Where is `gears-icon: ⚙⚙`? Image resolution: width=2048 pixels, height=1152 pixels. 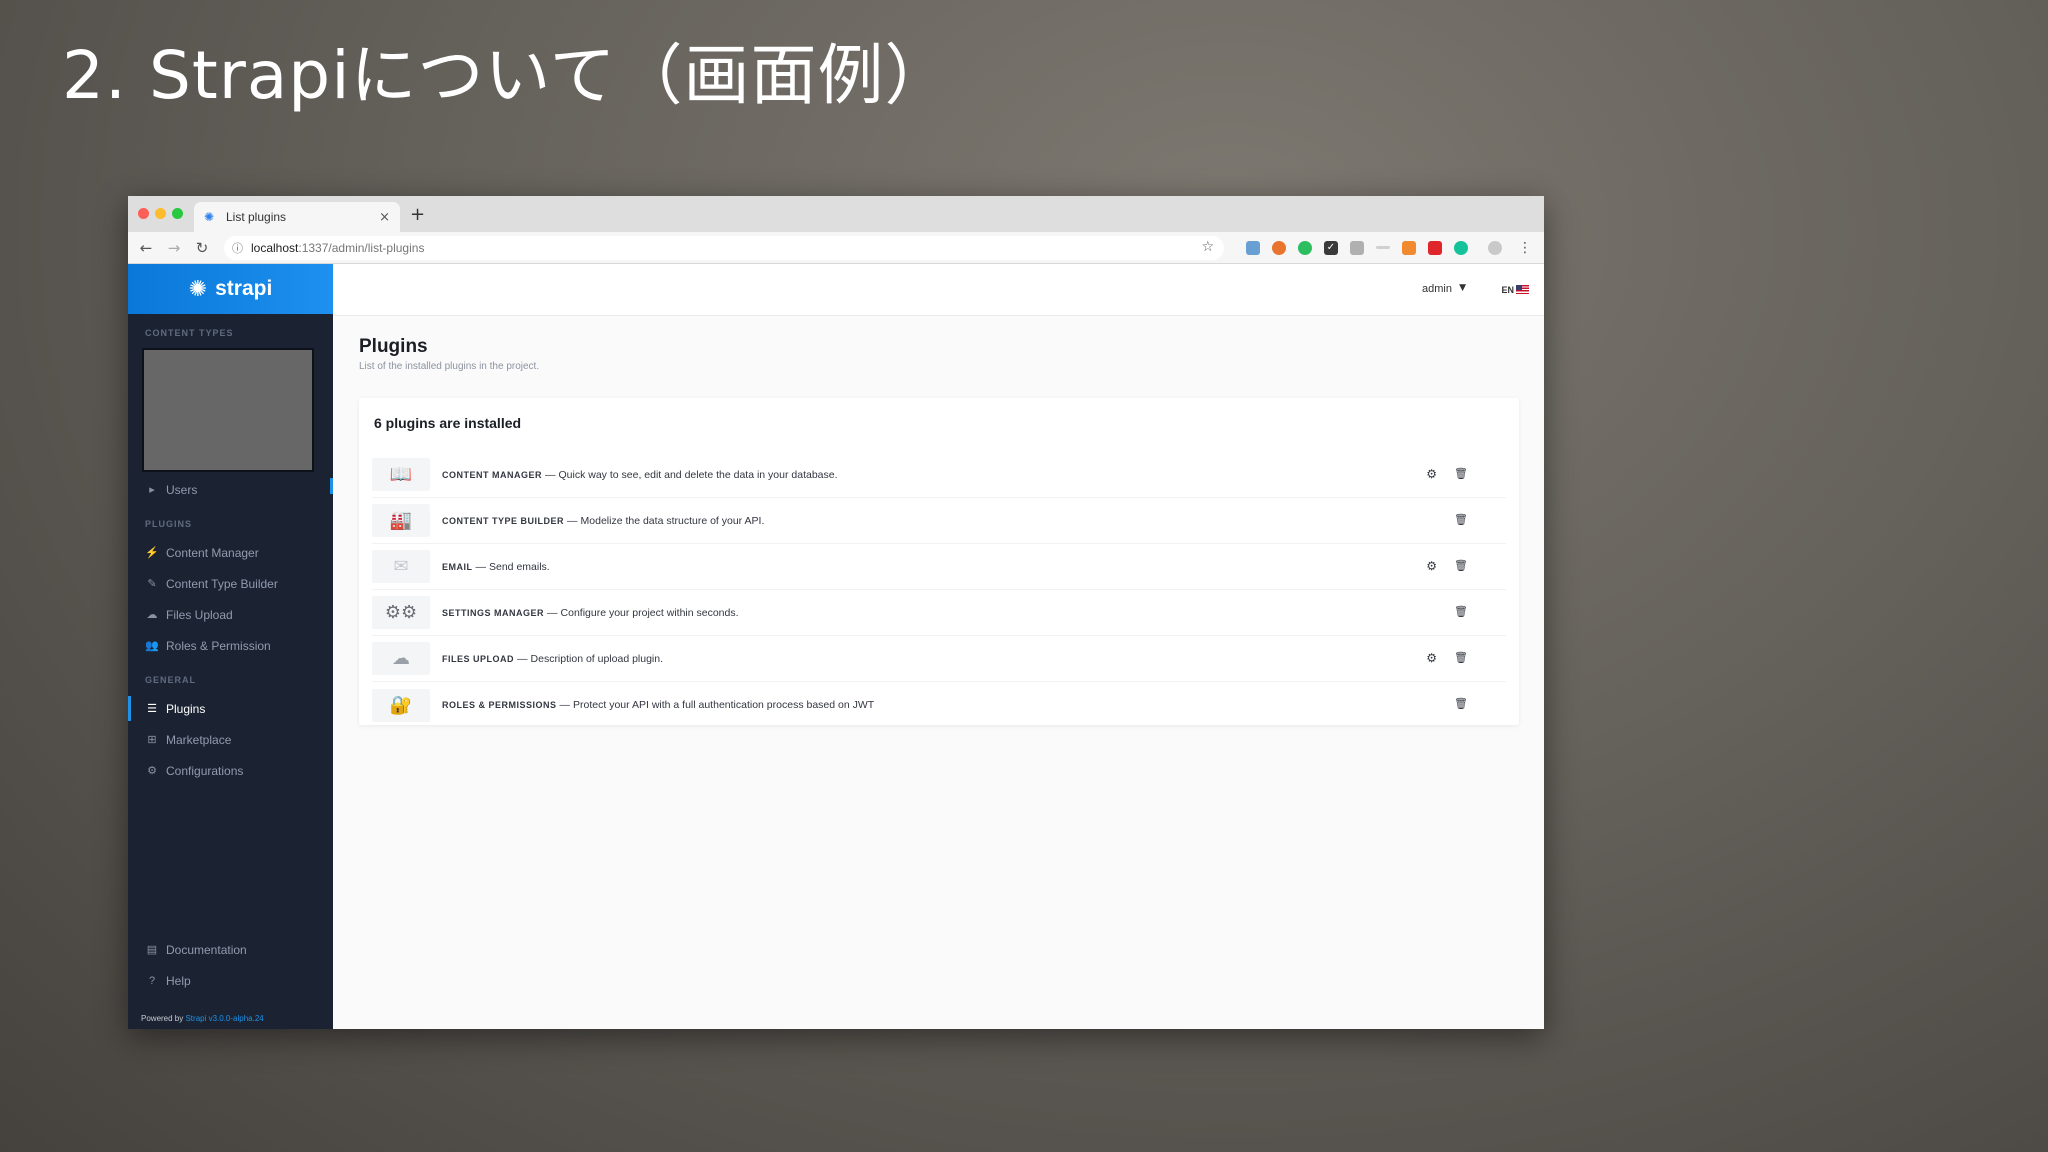 gears-icon: ⚙⚙ is located at coordinates (401, 612).